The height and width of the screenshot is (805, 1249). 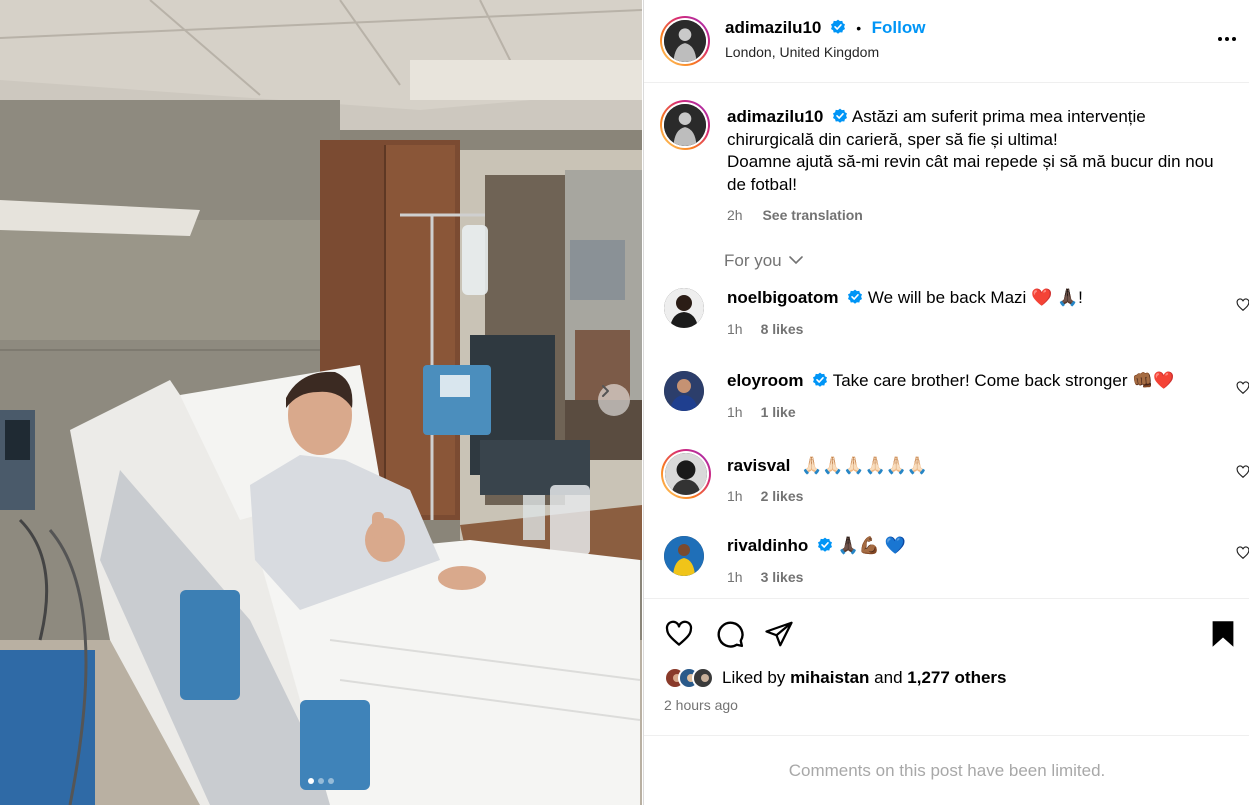 What do you see at coordinates (782, 496) in the screenshot?
I see `comment-likes: 2 likes` at bounding box center [782, 496].